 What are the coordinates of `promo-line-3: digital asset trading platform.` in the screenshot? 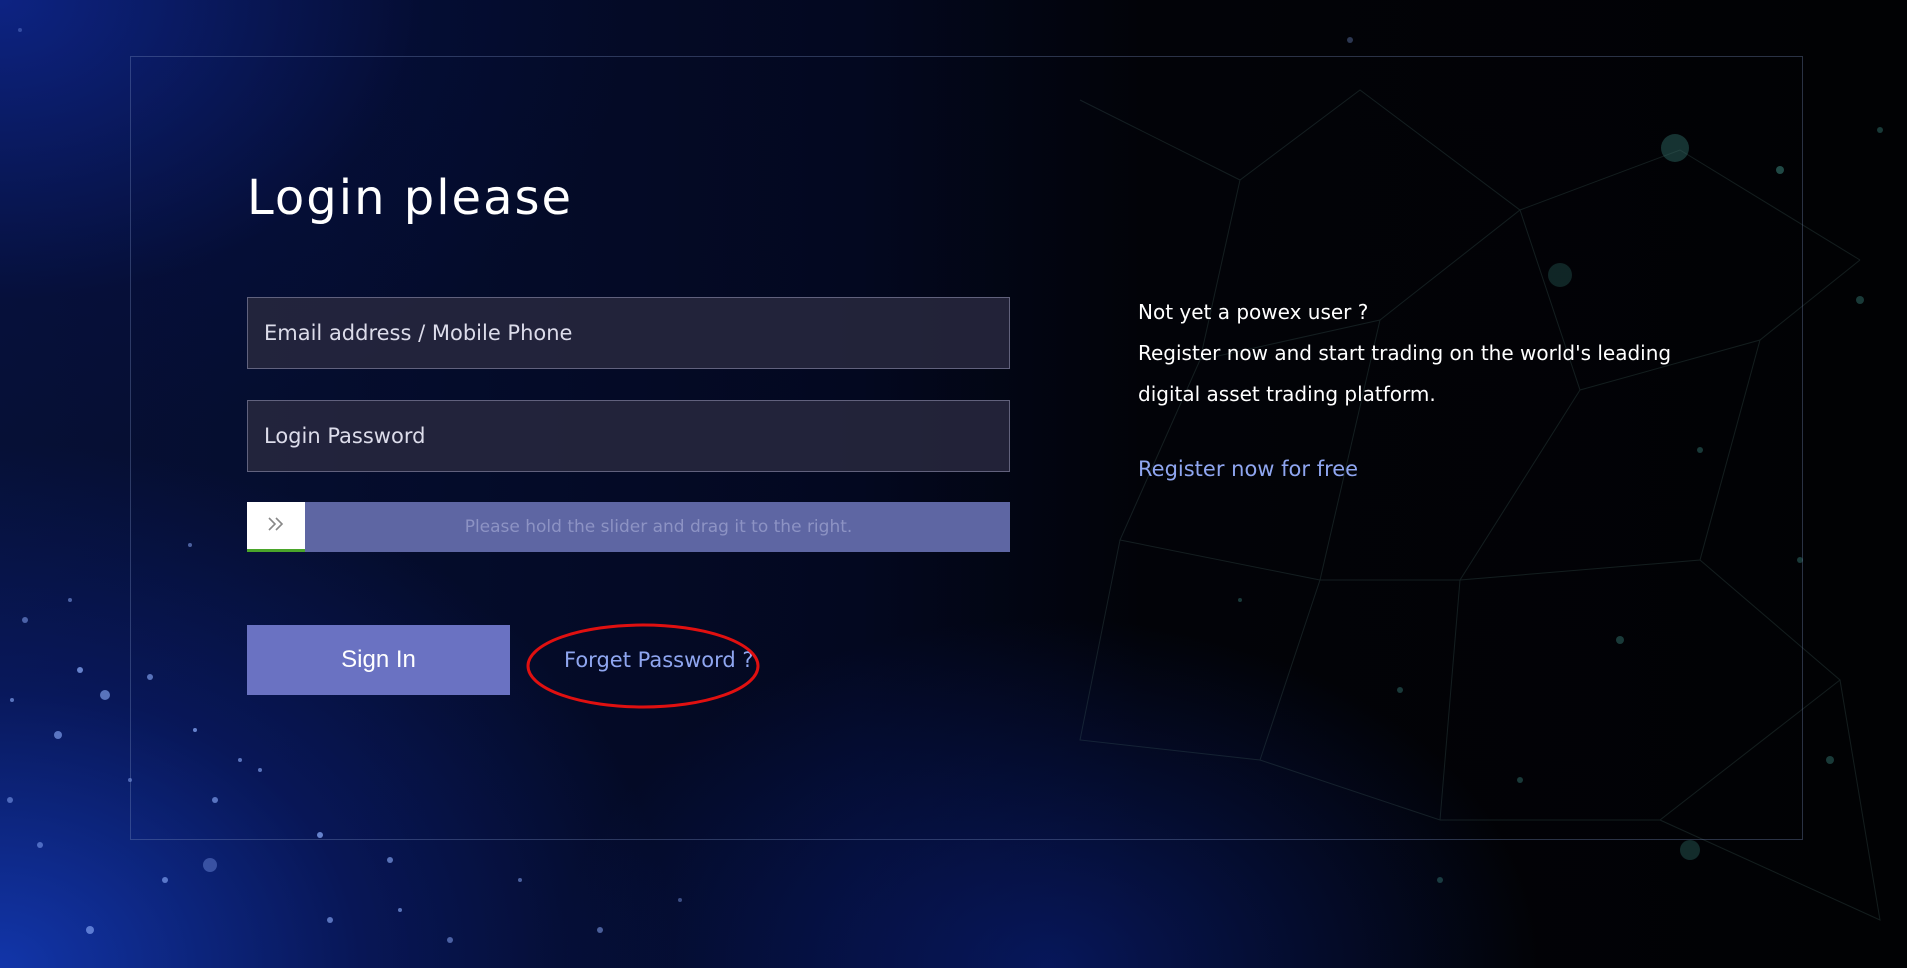 It's located at (1287, 394).